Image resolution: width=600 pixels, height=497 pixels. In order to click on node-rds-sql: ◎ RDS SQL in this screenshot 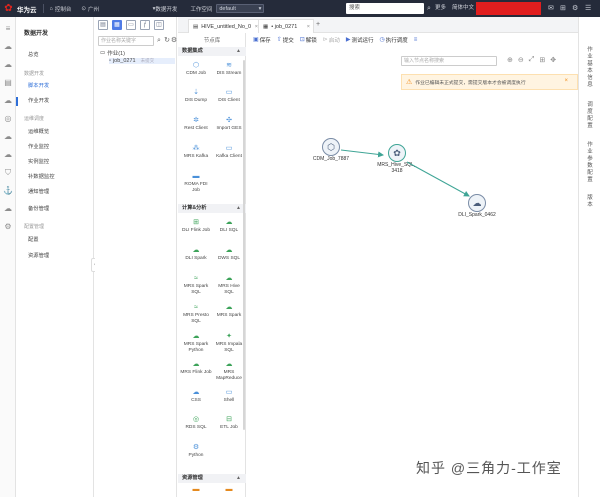, I will do `click(196, 423)`.